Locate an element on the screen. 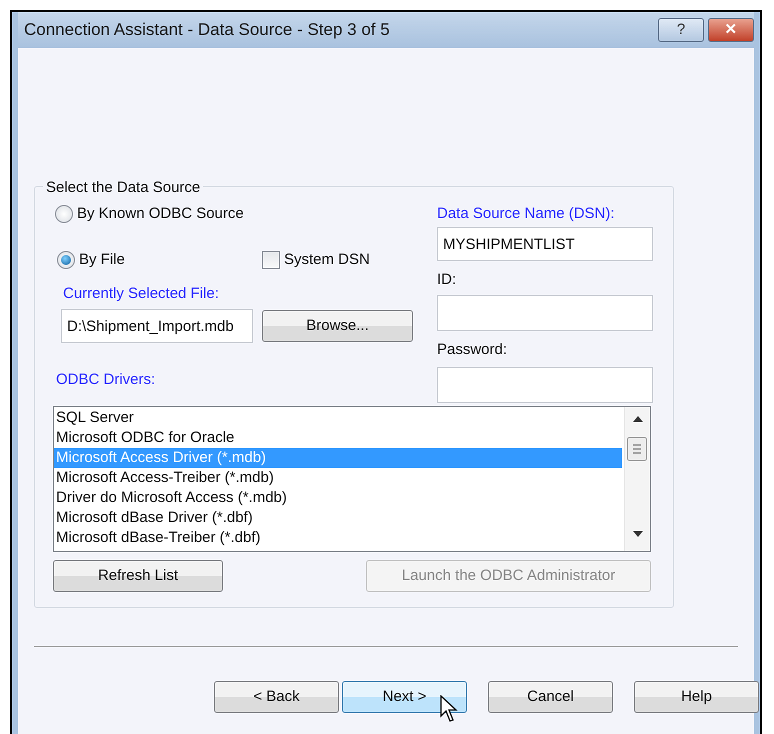 Image resolution: width=774 pixels, height=734 pixels. help-button: Help is located at coordinates (696, 697).